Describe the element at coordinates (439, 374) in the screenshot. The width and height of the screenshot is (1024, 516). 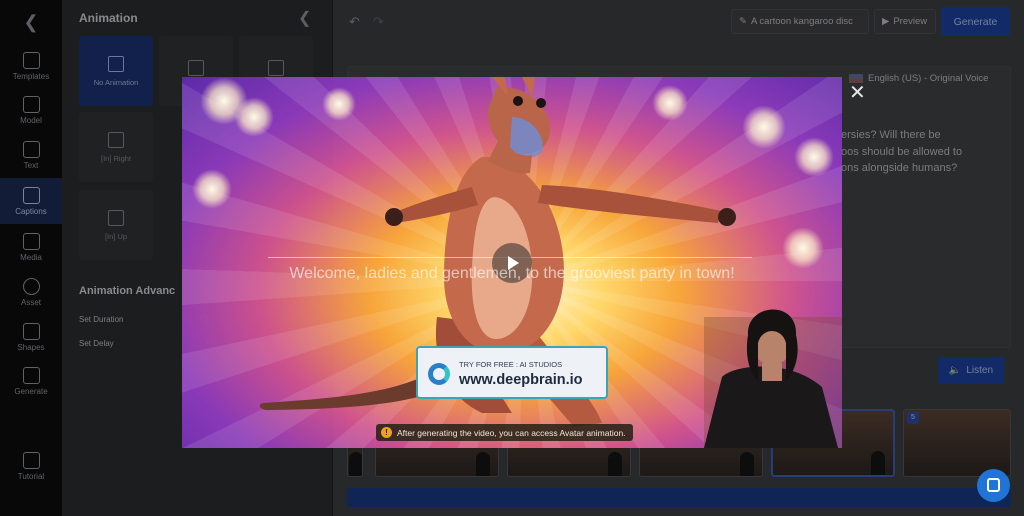
I see `deepbrain-logo-icon` at that location.